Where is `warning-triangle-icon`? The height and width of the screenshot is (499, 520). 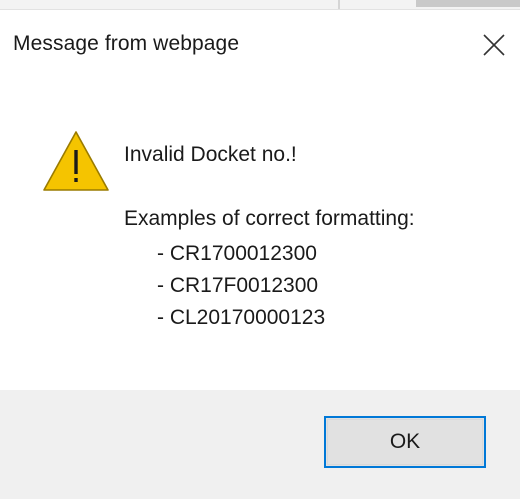
warning-triangle-icon is located at coordinates (76, 161).